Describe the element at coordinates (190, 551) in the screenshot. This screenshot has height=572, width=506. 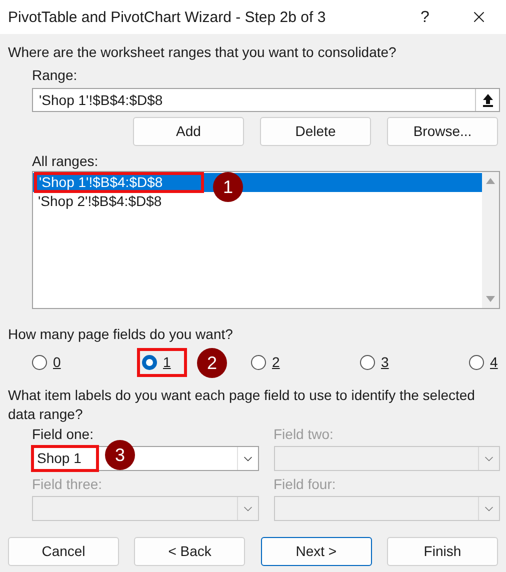
I see `dialog-button: < Back` at that location.